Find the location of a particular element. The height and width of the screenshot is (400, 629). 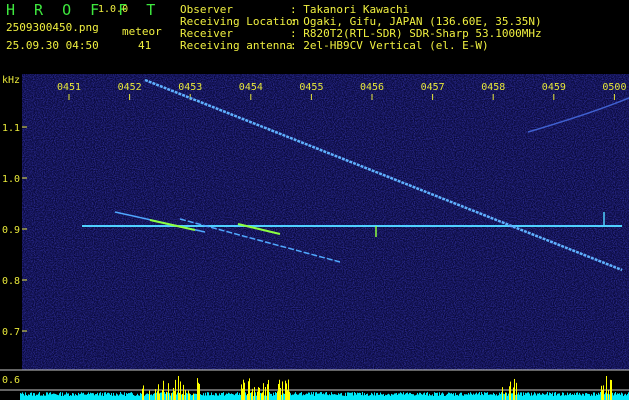

time-tick-label: 0458 is located at coordinates (493, 87).